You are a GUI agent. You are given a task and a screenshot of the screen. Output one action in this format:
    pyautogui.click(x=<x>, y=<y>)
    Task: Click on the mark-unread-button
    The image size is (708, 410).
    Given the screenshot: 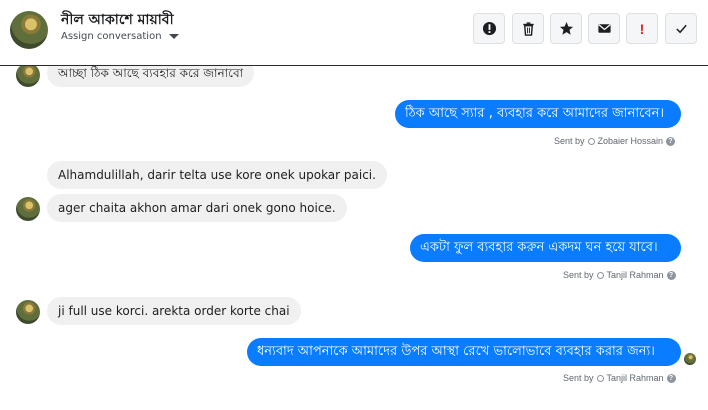 What is the action you would take?
    pyautogui.click(x=604, y=28)
    